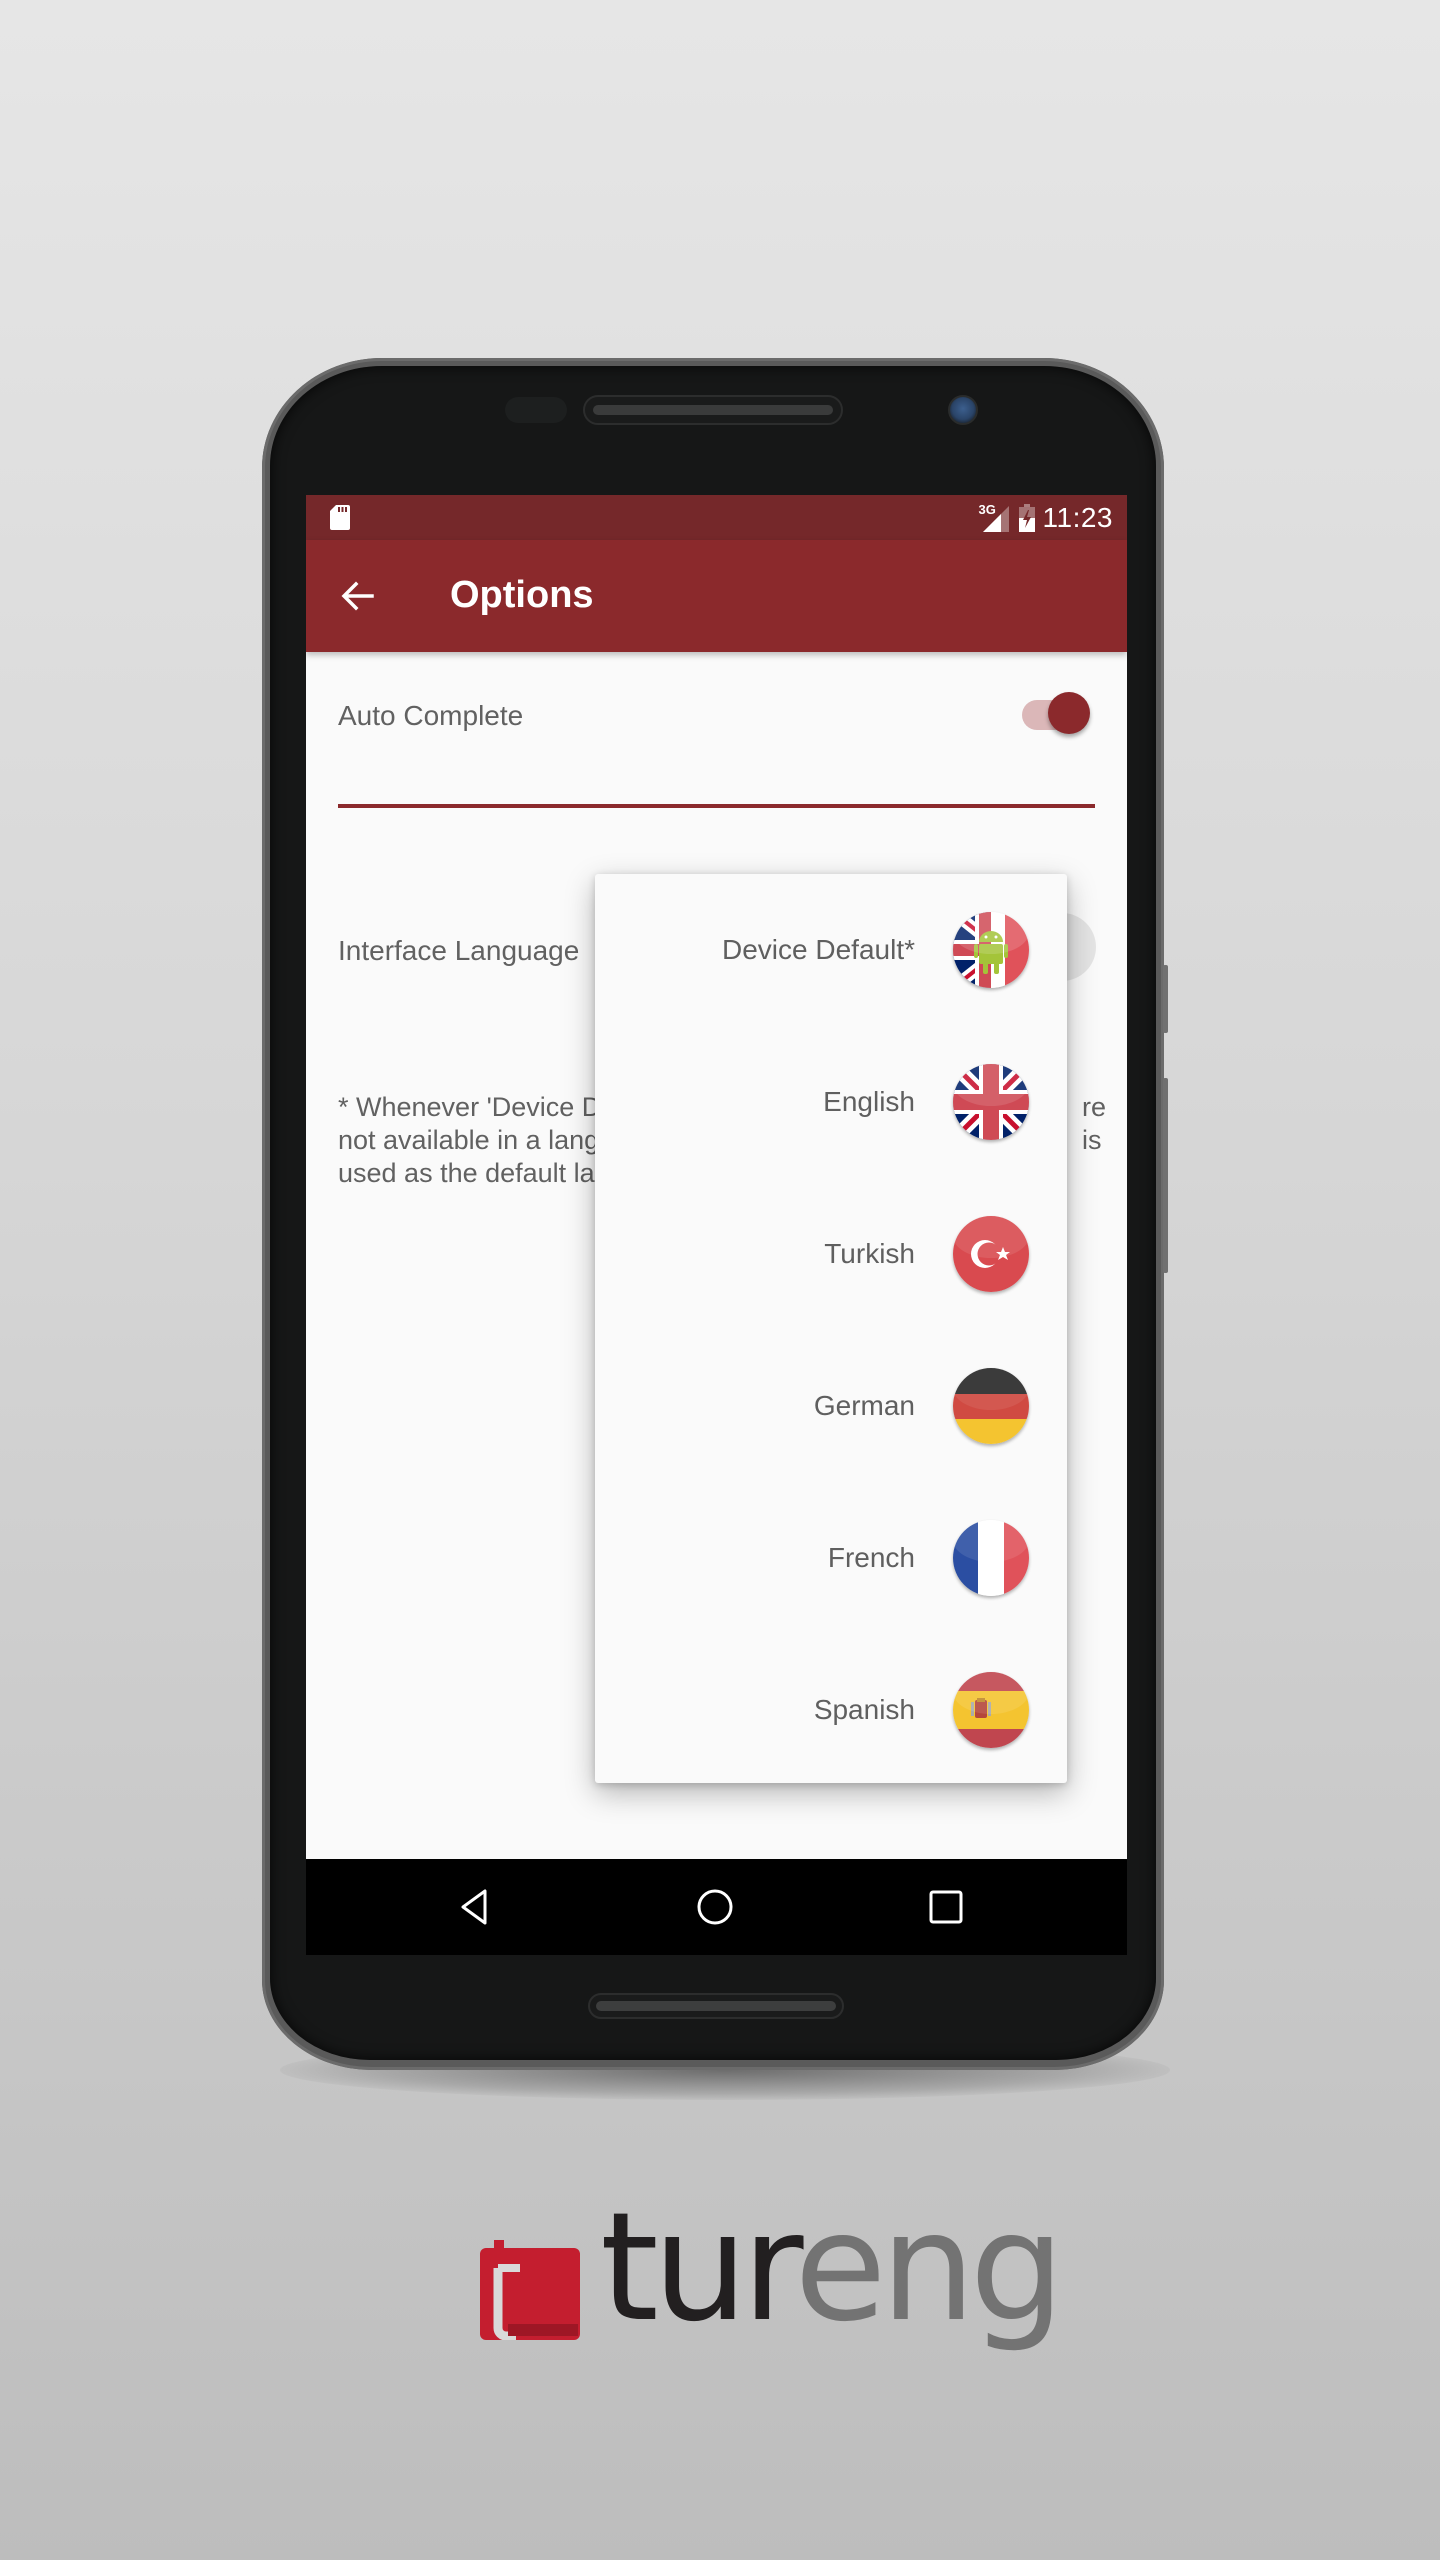 The image size is (1440, 2560). I want to click on wordmark-grey-part: eng, so click(929, 2268).